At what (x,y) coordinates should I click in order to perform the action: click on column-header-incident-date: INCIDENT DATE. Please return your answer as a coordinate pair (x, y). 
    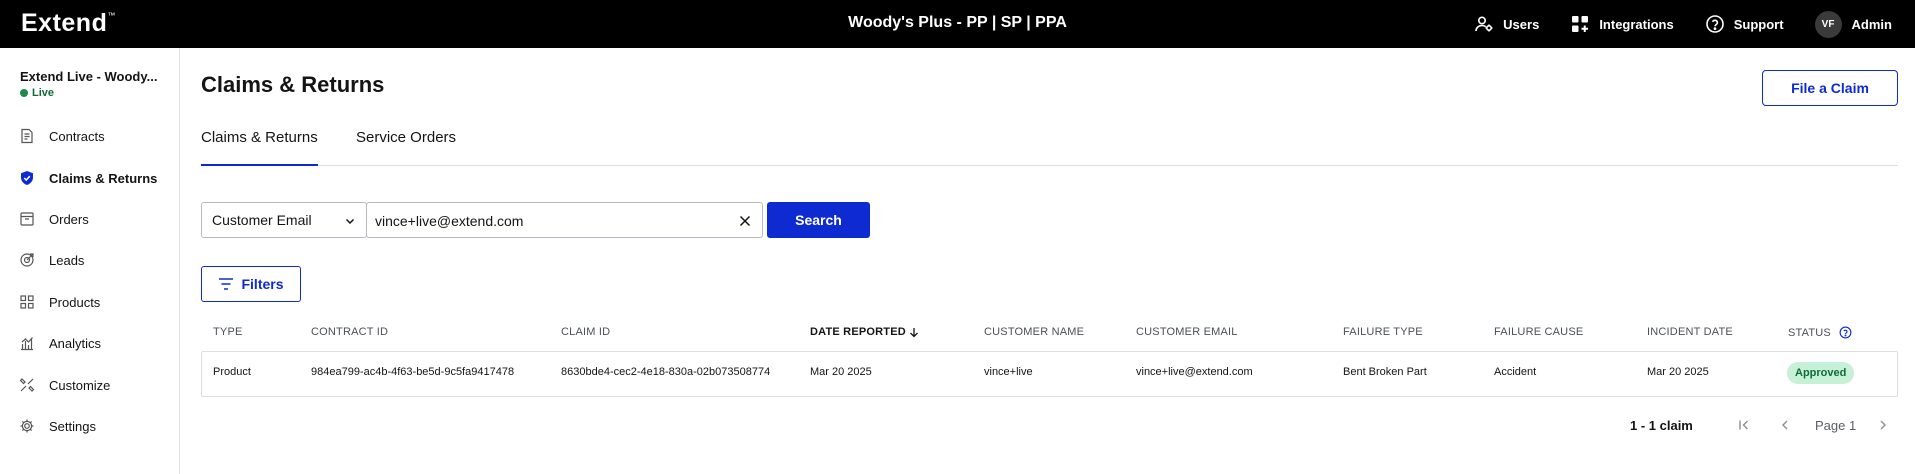
    Looking at the image, I should click on (1690, 332).